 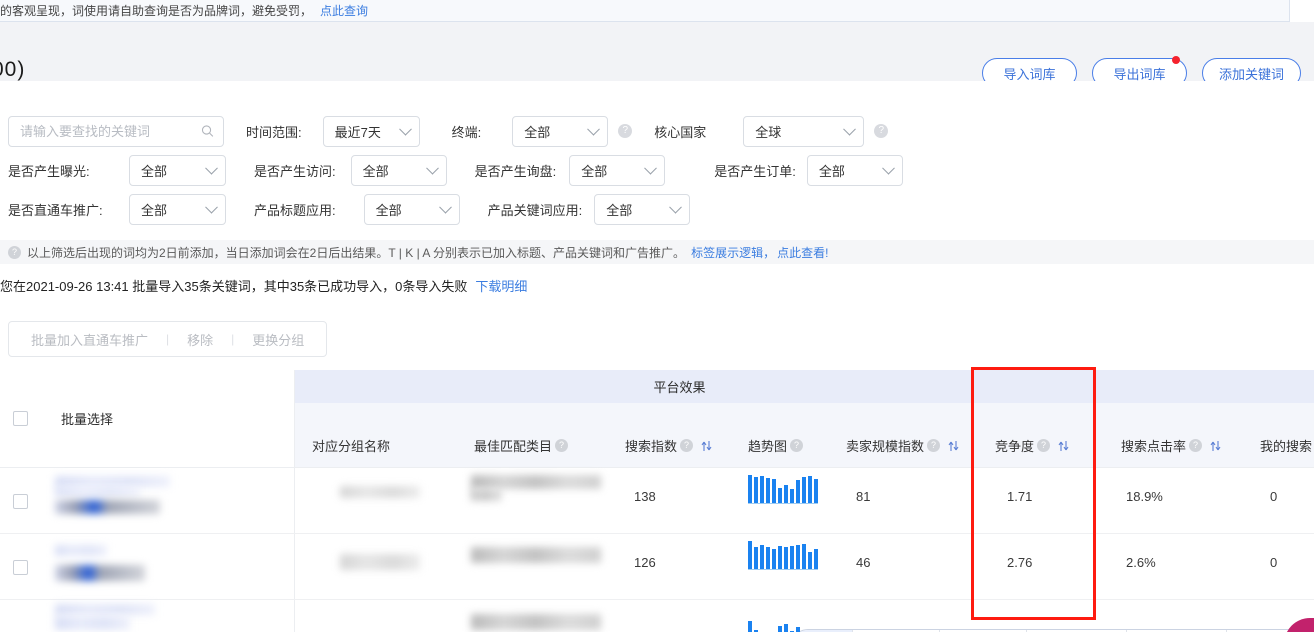 I want to click on has-inquiry-value: 全部, so click(x=594, y=171).